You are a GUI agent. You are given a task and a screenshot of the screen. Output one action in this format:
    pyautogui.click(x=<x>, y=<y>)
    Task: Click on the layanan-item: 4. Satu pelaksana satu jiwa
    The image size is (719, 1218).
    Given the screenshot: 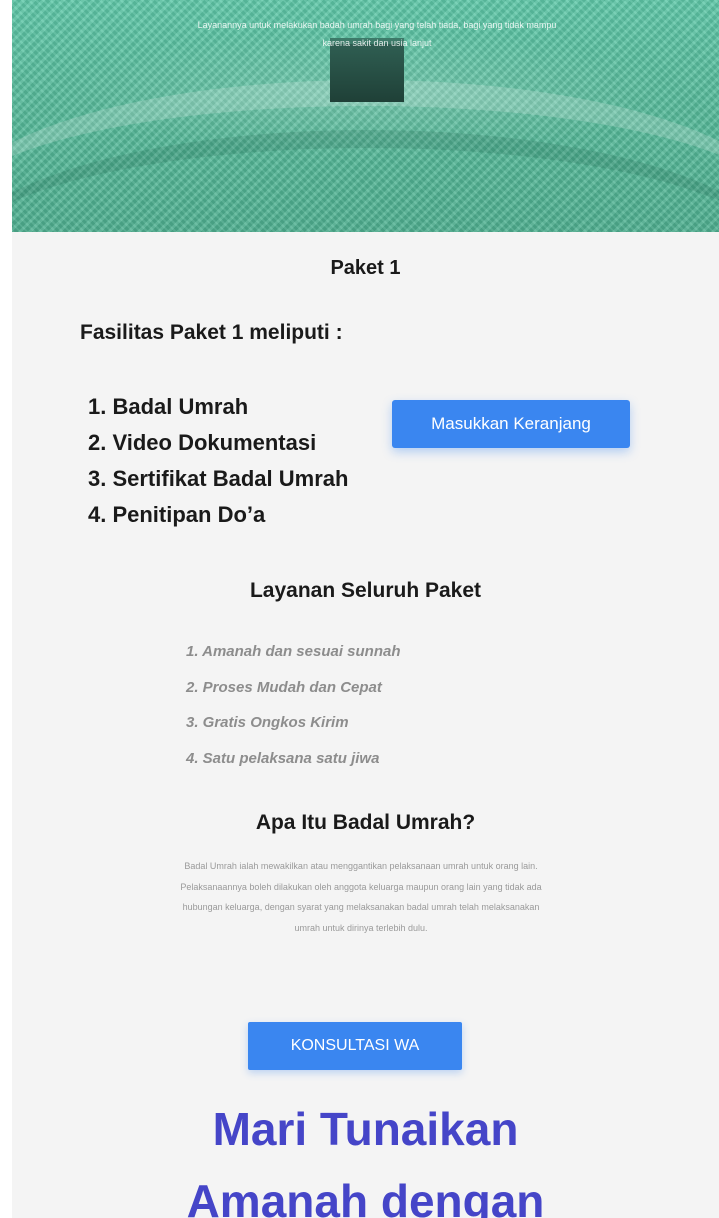 What is the action you would take?
    pyautogui.click(x=283, y=758)
    